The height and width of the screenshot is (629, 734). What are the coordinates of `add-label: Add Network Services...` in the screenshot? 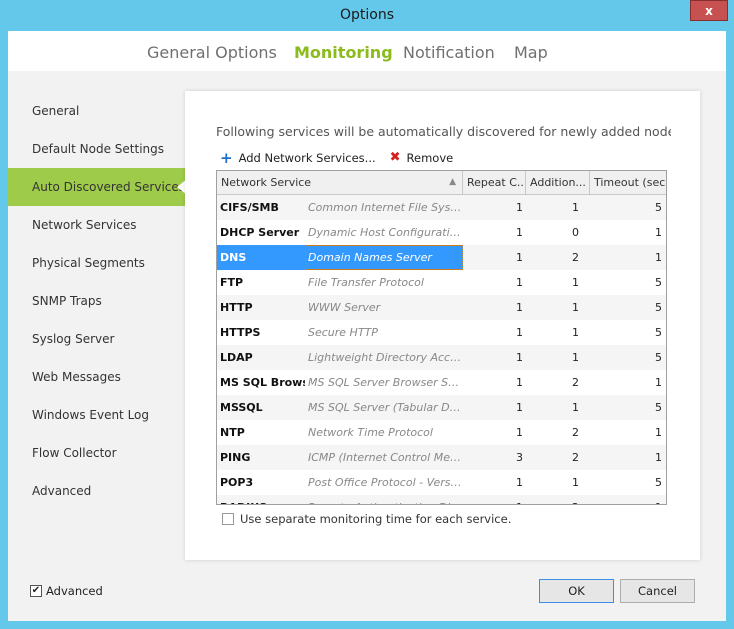 It's located at (307, 157).